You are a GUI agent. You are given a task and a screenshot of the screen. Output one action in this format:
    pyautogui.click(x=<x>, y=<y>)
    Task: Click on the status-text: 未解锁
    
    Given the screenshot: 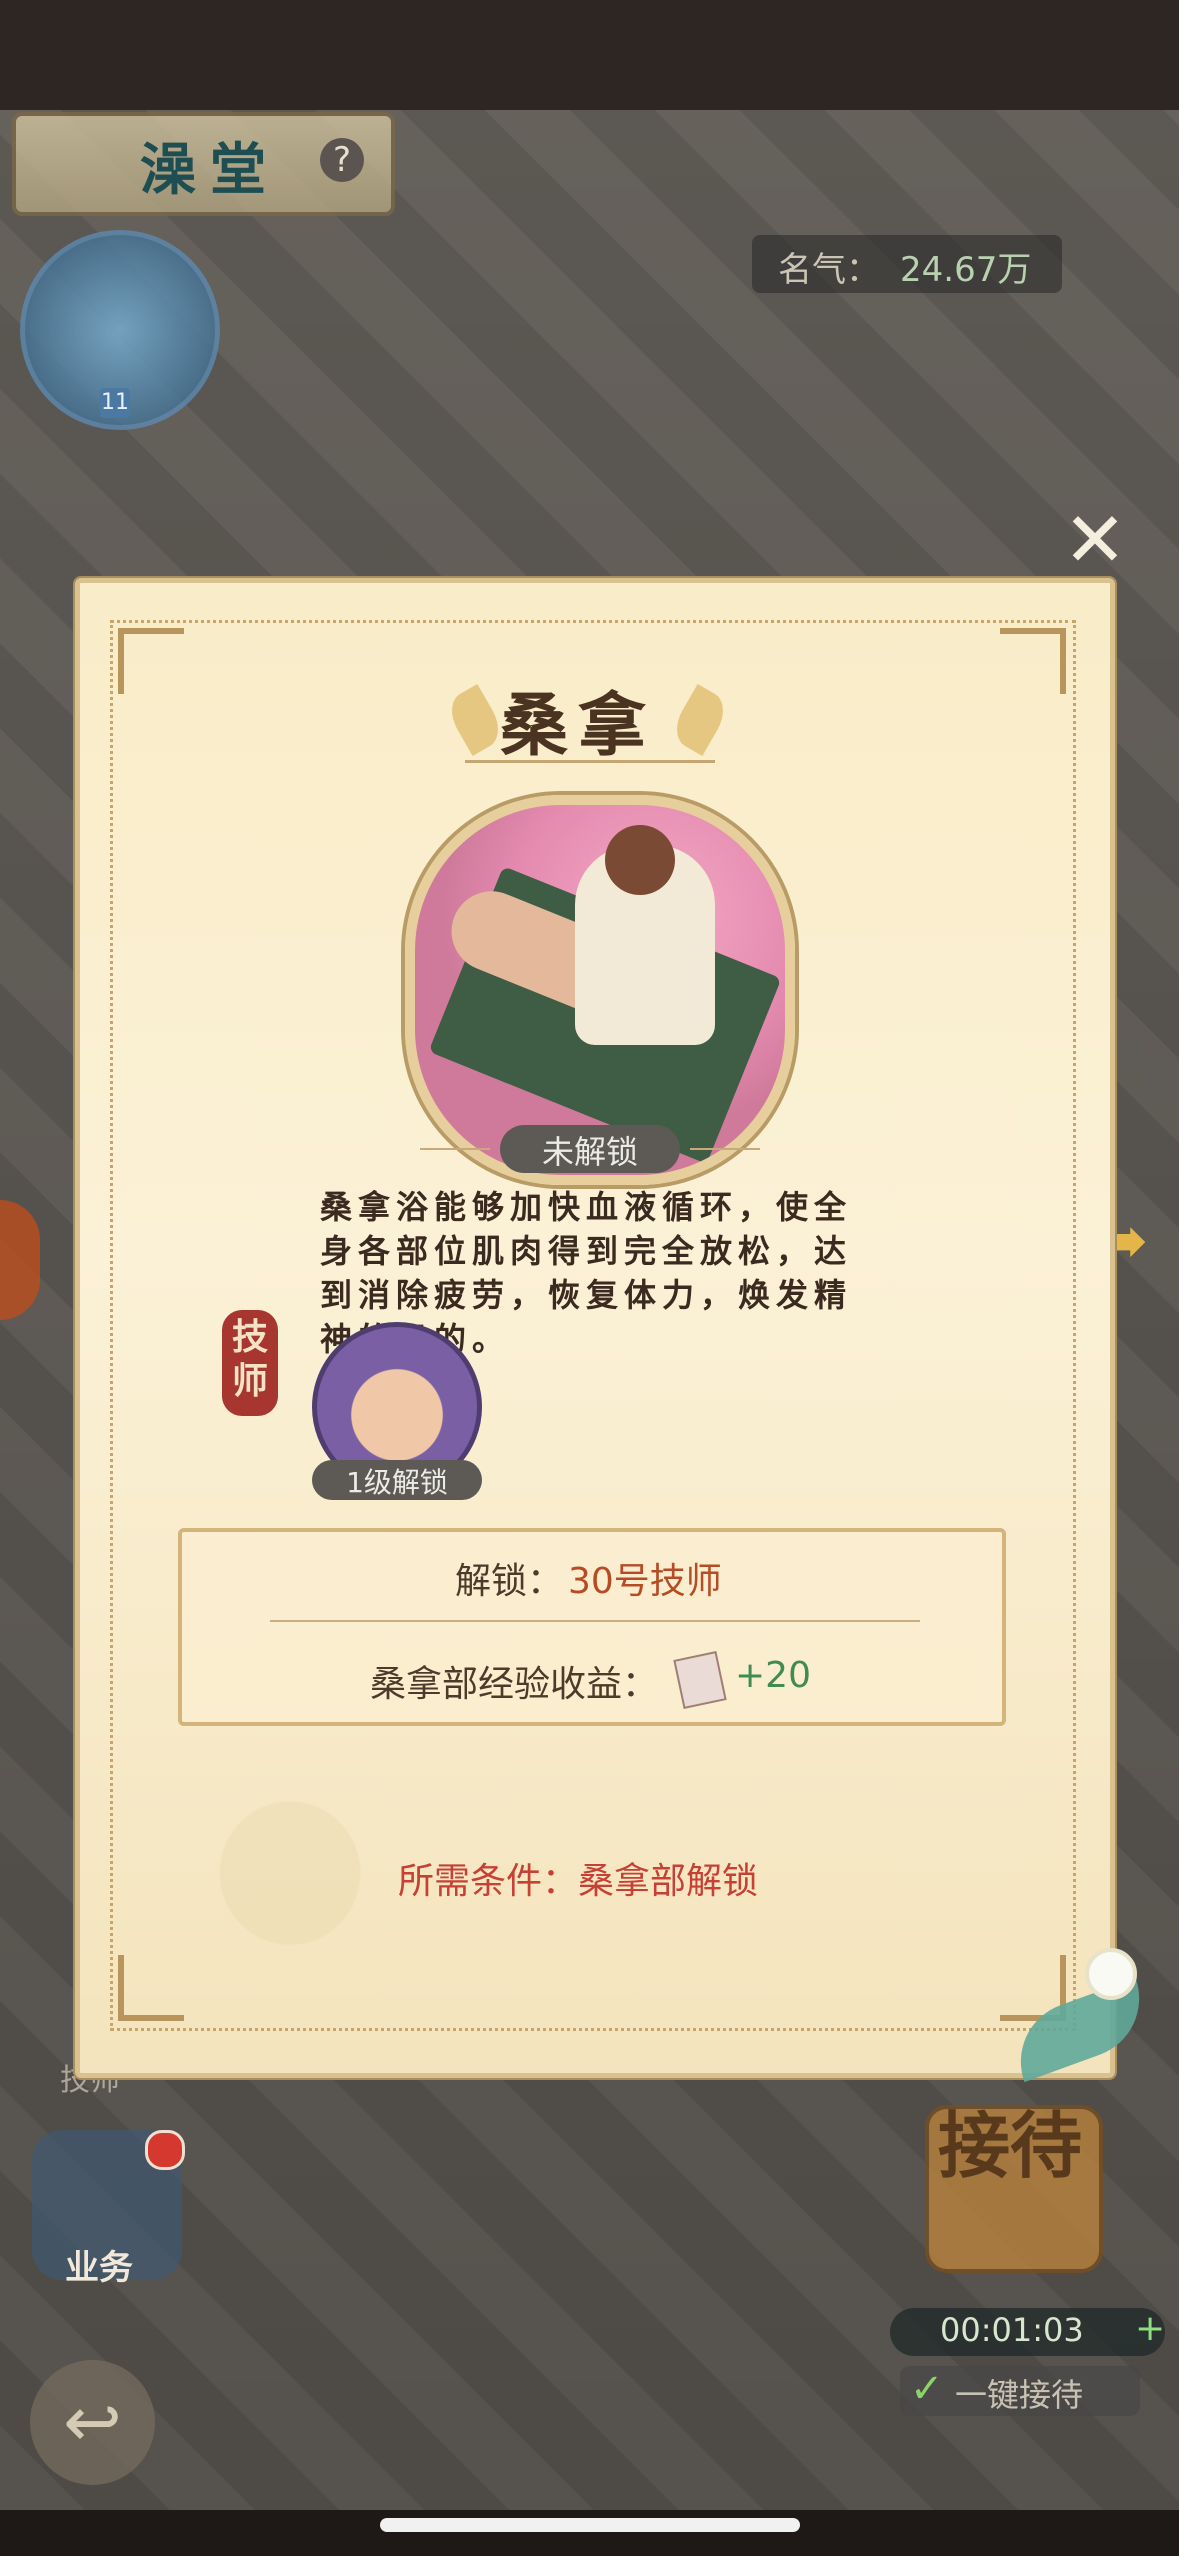 What is the action you would take?
    pyautogui.click(x=589, y=1152)
    